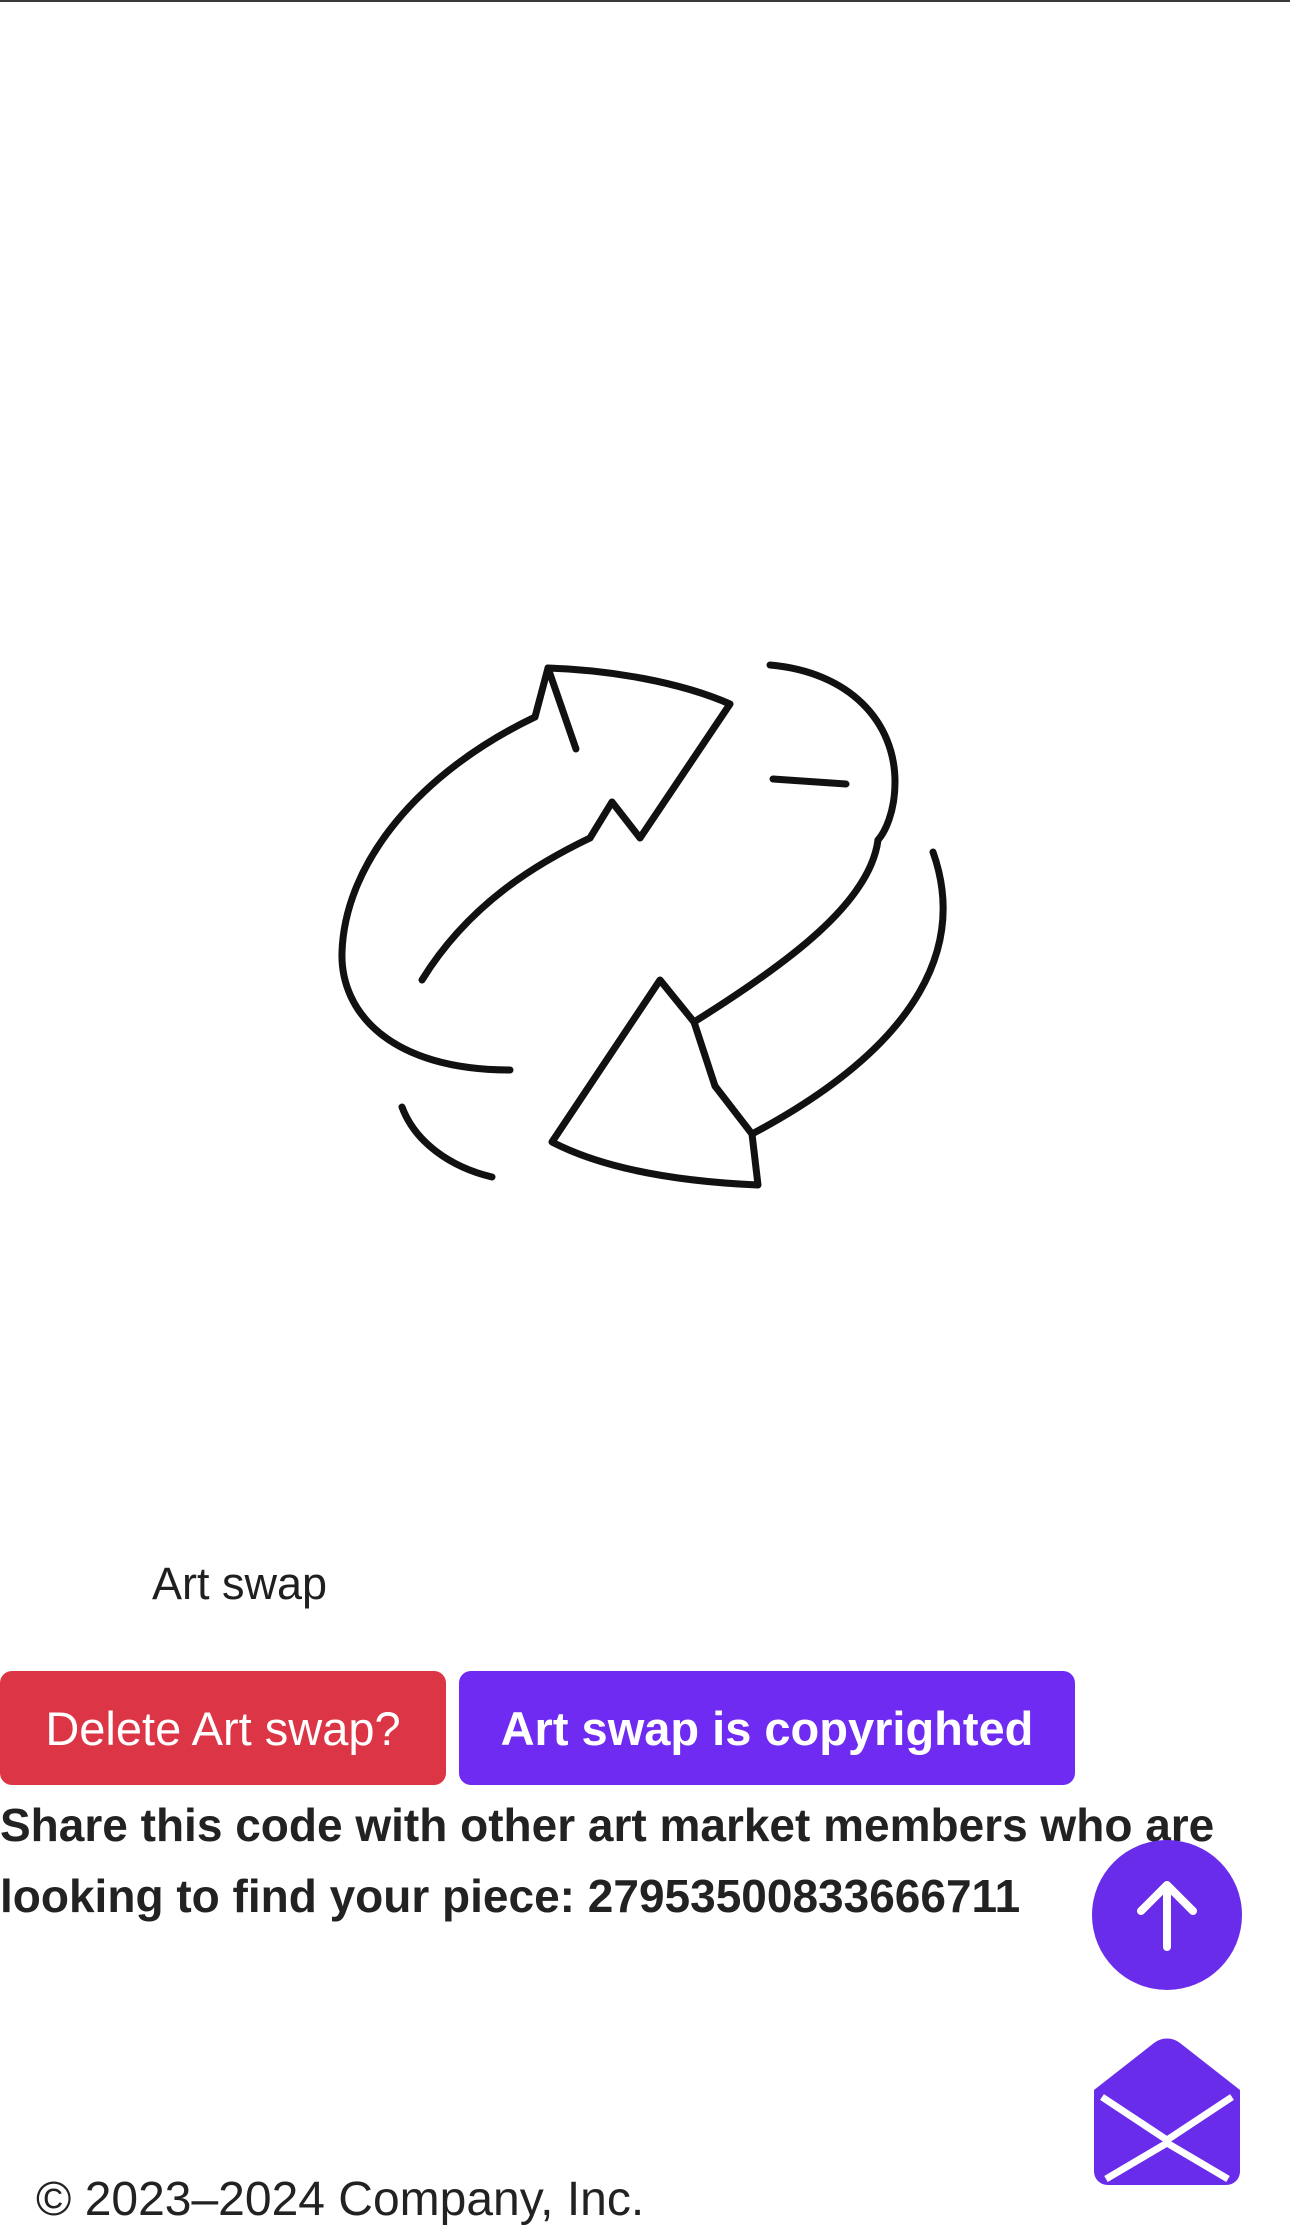 This screenshot has width=1290, height=2235. I want to click on arrow-up-icon, so click(1167, 1916).